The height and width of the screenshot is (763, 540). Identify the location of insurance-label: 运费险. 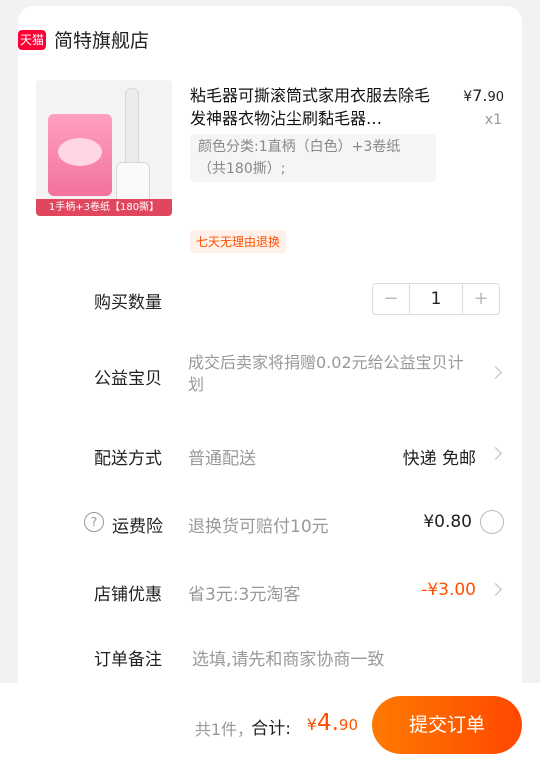
(137, 527).